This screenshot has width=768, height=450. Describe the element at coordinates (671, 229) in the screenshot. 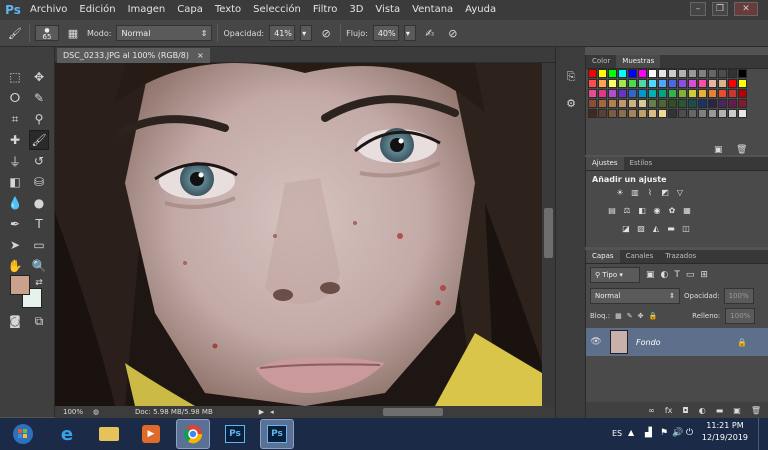

I see `gradient-map-icon: ▬` at that location.